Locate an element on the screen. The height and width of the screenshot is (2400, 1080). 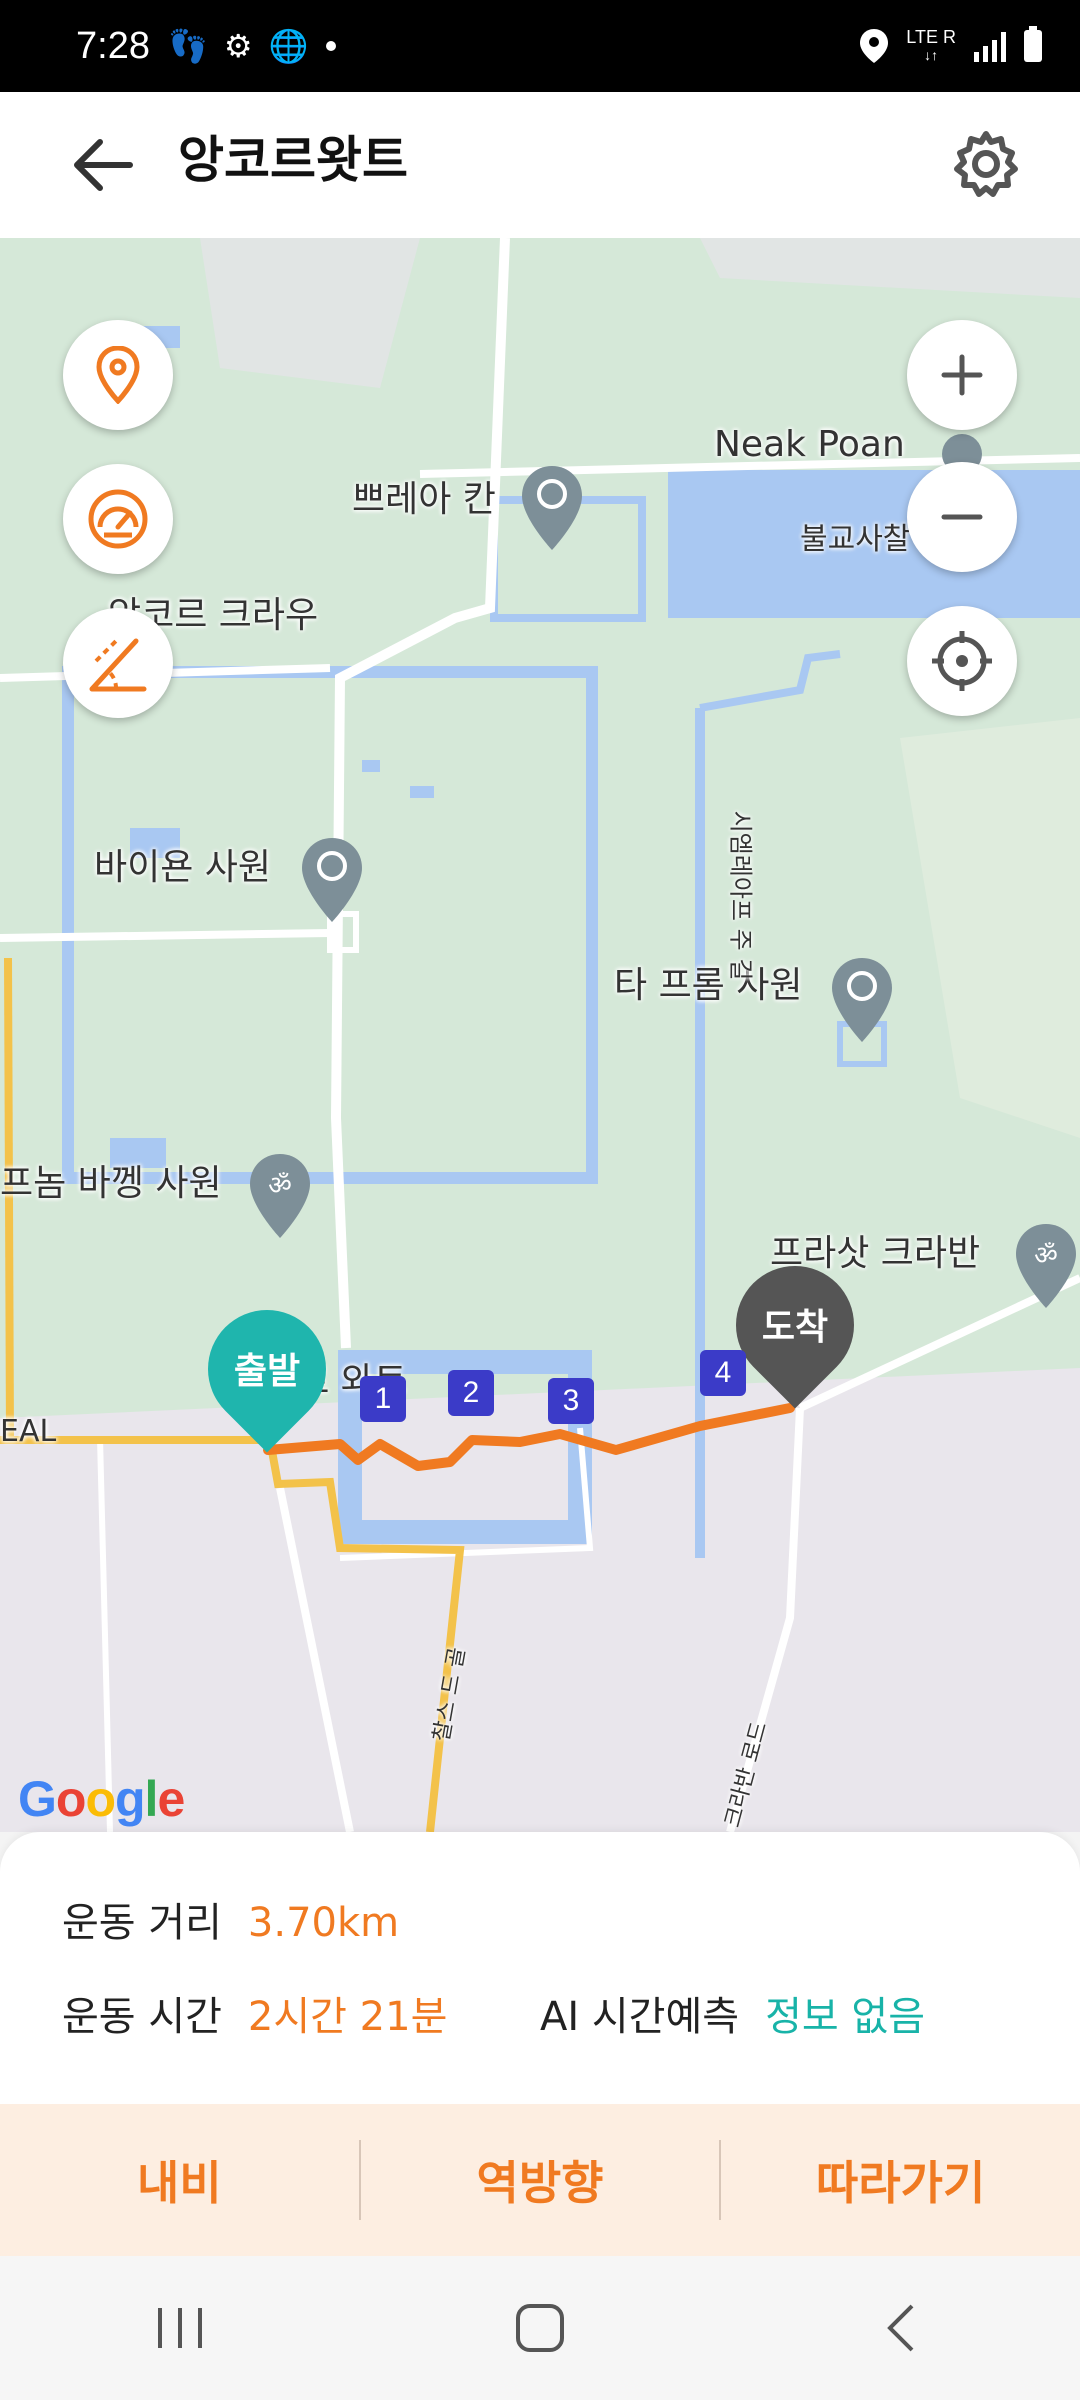
gear-icon: ⚙ is located at coordinates (238, 46).